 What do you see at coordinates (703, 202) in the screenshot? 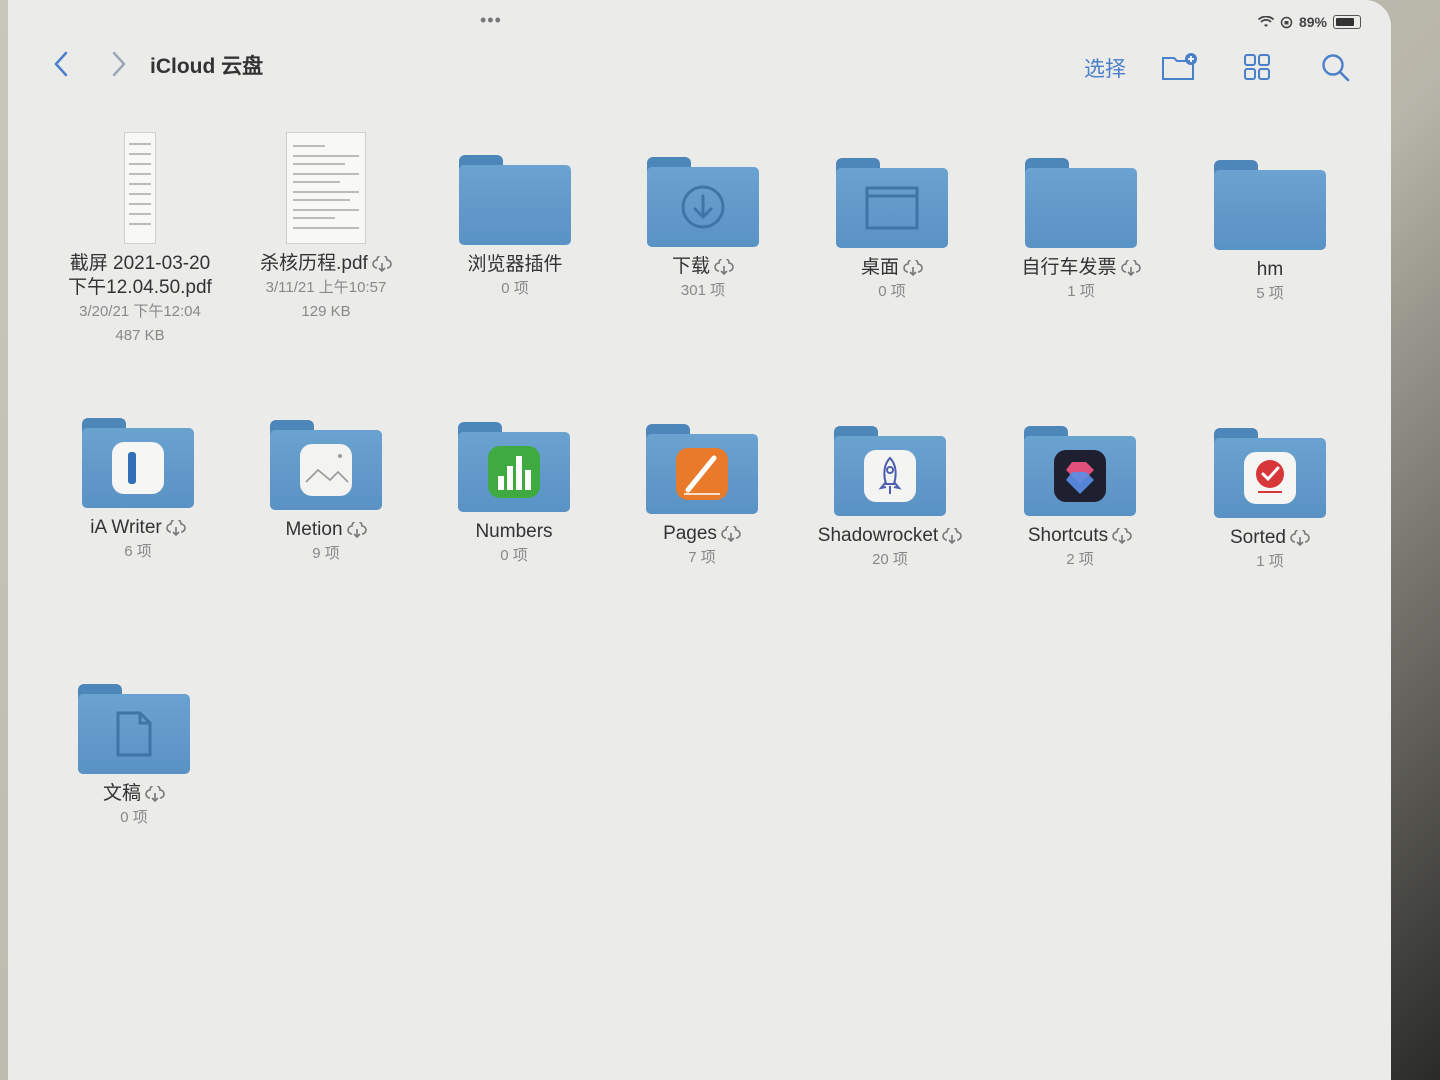
I see `download-folder-icon` at bounding box center [703, 202].